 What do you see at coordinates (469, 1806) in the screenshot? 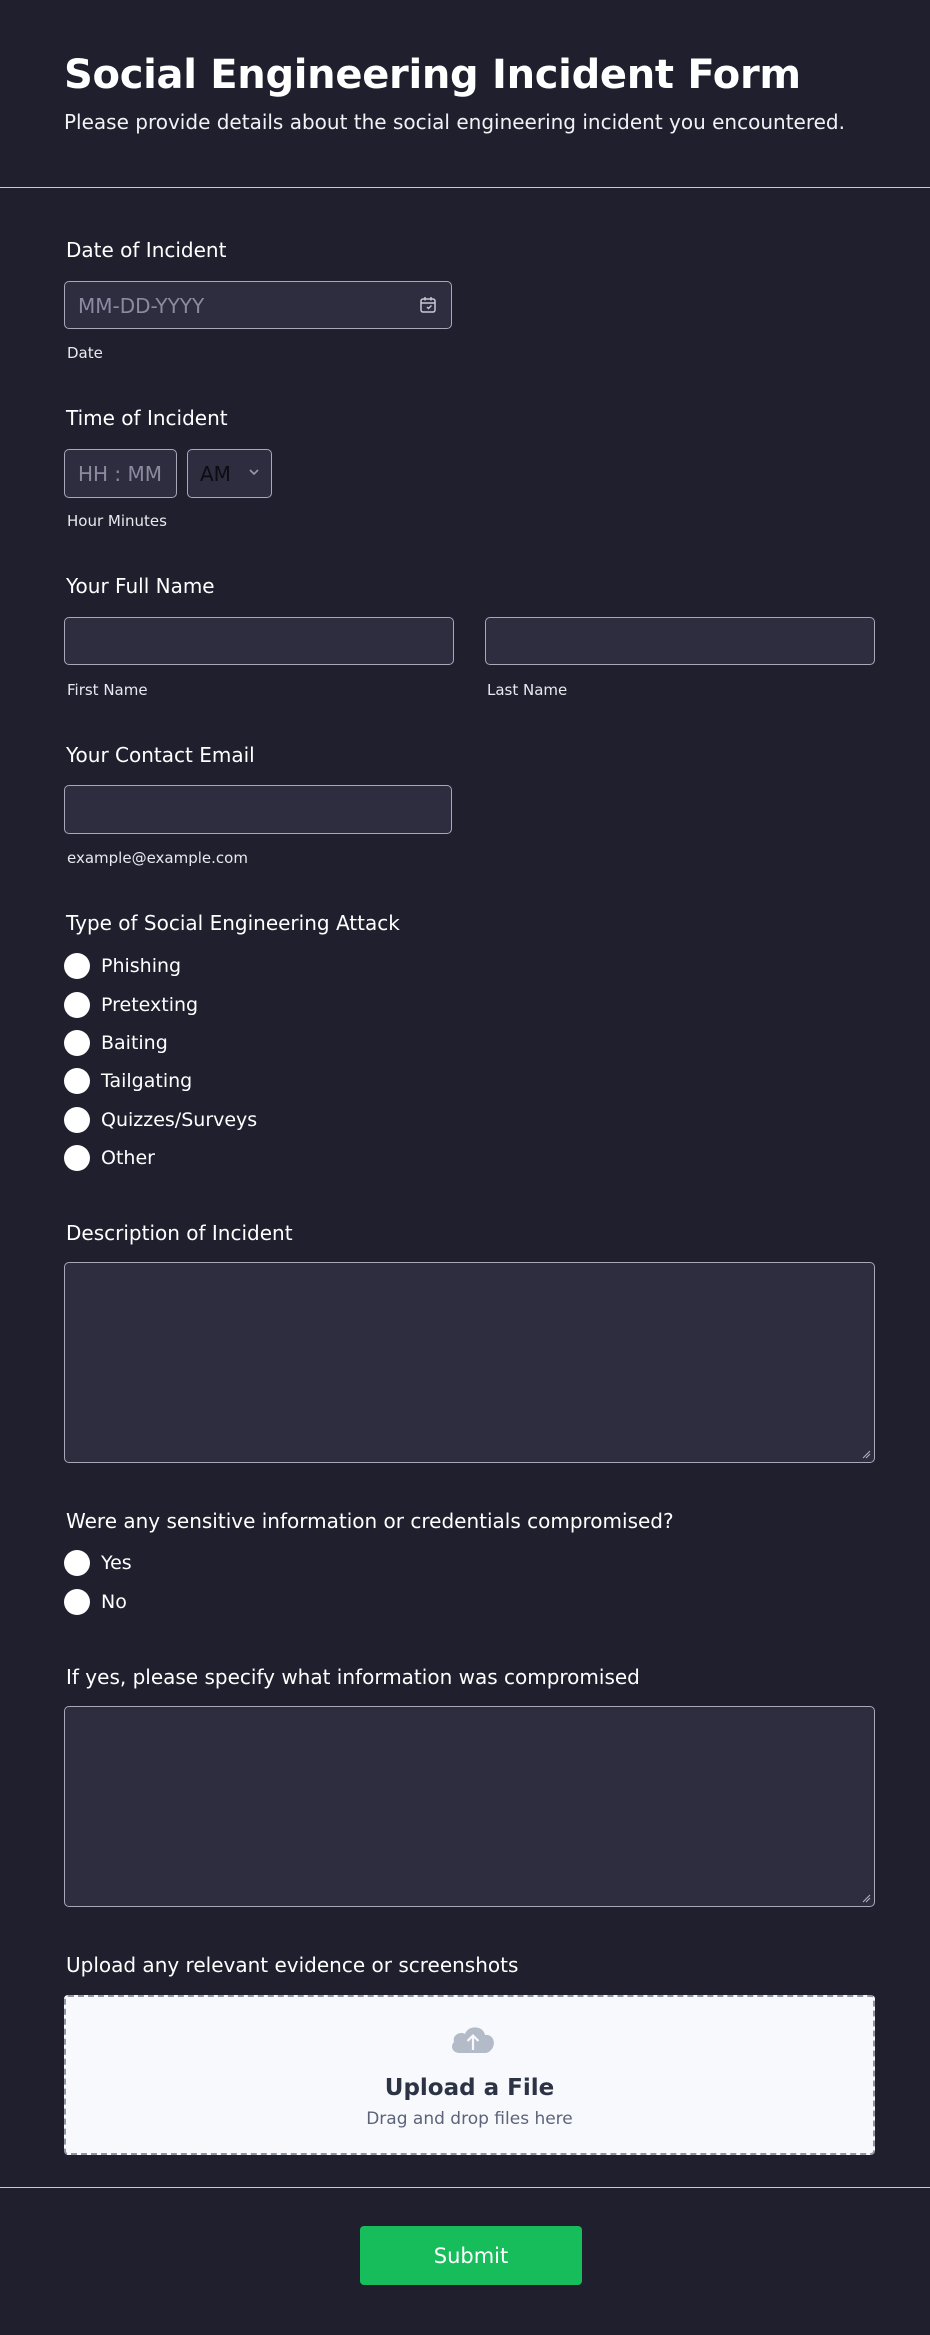
I see `compromised-details-textarea` at bounding box center [469, 1806].